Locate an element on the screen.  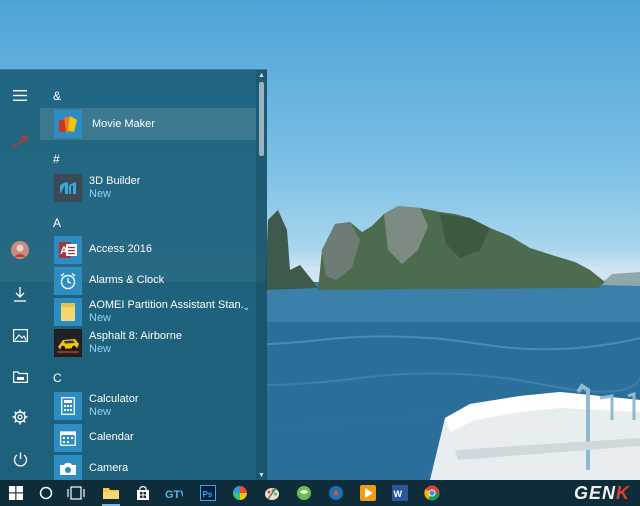
app-label: Calendar is located at coordinates (111, 437).